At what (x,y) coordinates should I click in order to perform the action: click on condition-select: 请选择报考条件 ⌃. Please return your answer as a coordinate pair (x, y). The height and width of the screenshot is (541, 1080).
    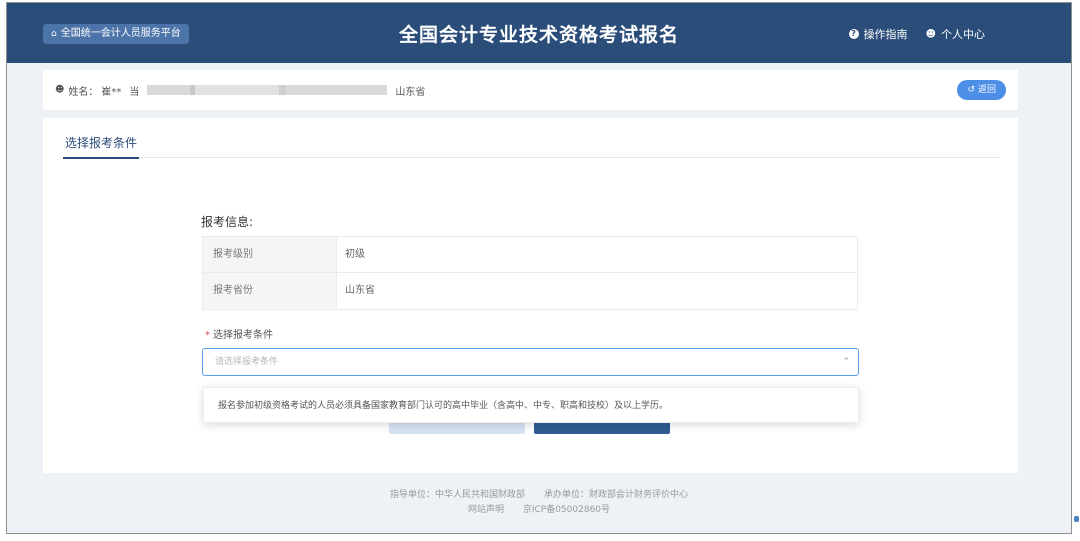
    Looking at the image, I should click on (530, 362).